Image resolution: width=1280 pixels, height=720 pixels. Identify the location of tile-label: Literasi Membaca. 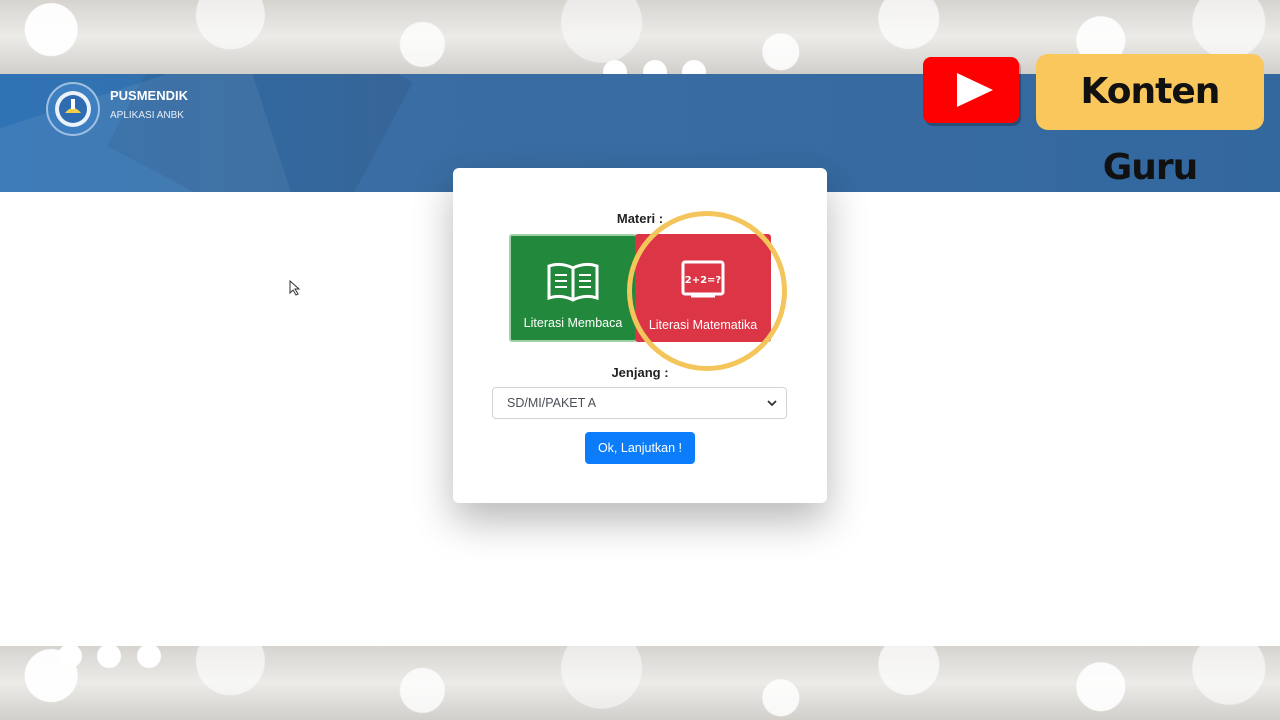
(573, 323).